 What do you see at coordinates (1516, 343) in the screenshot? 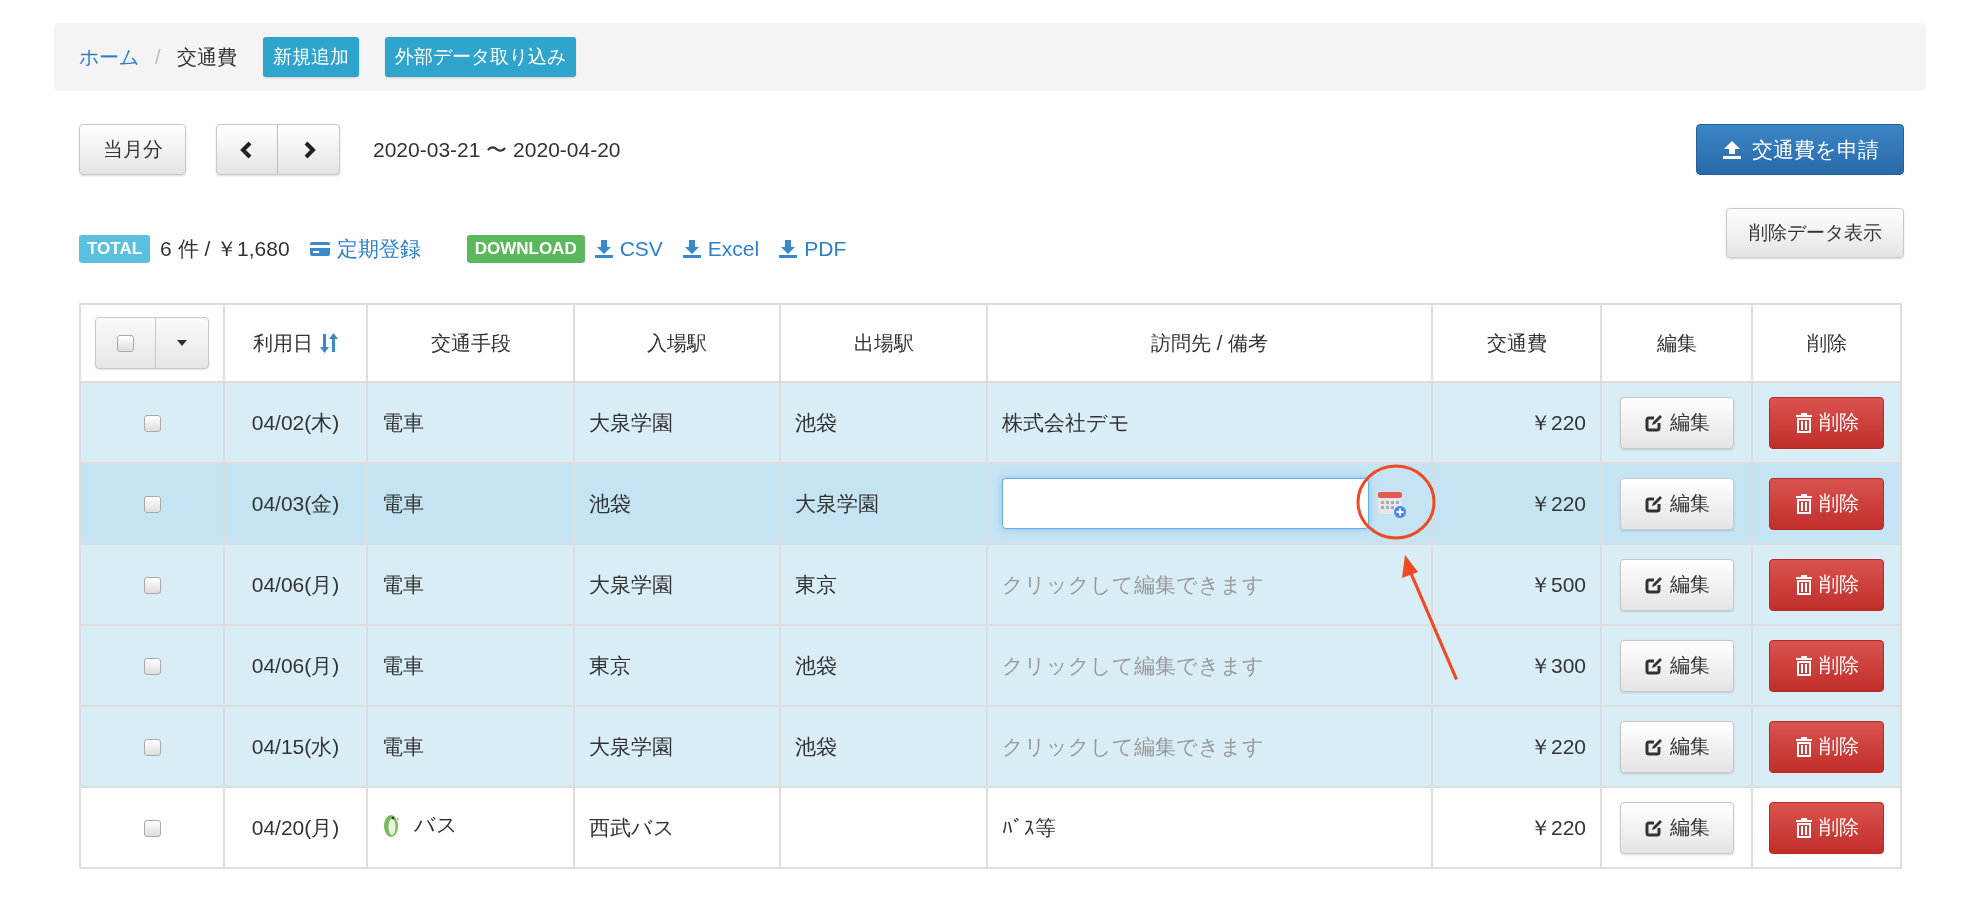
I see `column-header: 交通費` at bounding box center [1516, 343].